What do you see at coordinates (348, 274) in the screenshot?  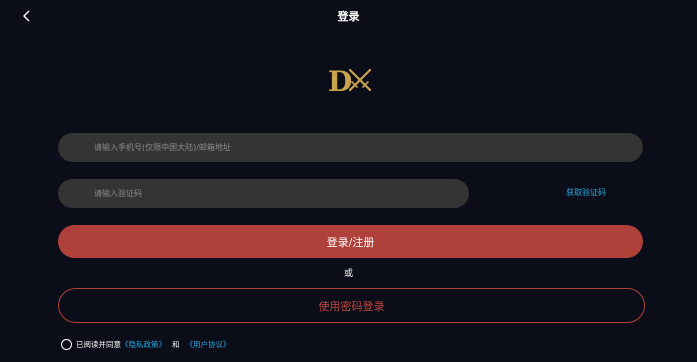 I see `or-divider-text: 或` at bounding box center [348, 274].